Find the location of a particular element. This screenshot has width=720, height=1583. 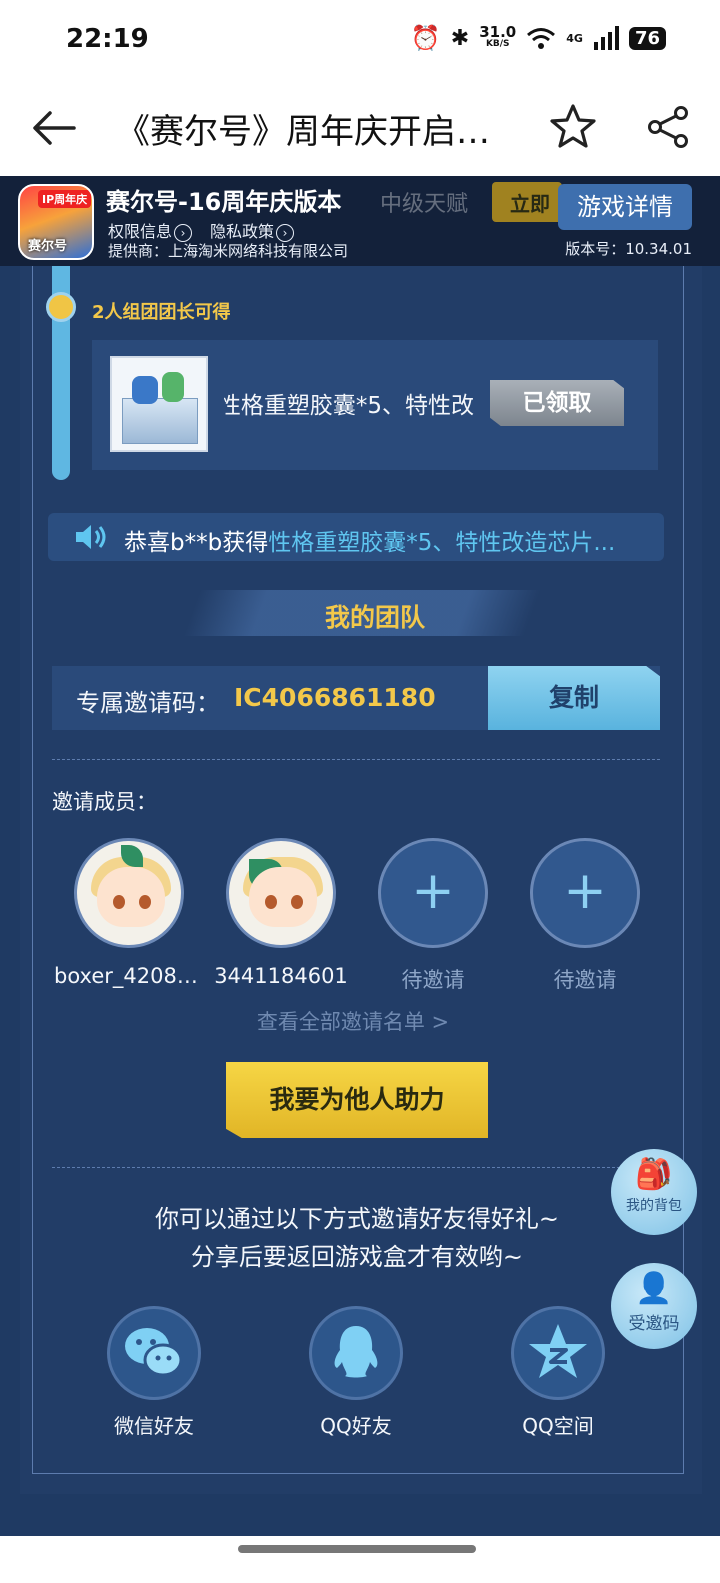

status-time: 22:19 is located at coordinates (107, 39).